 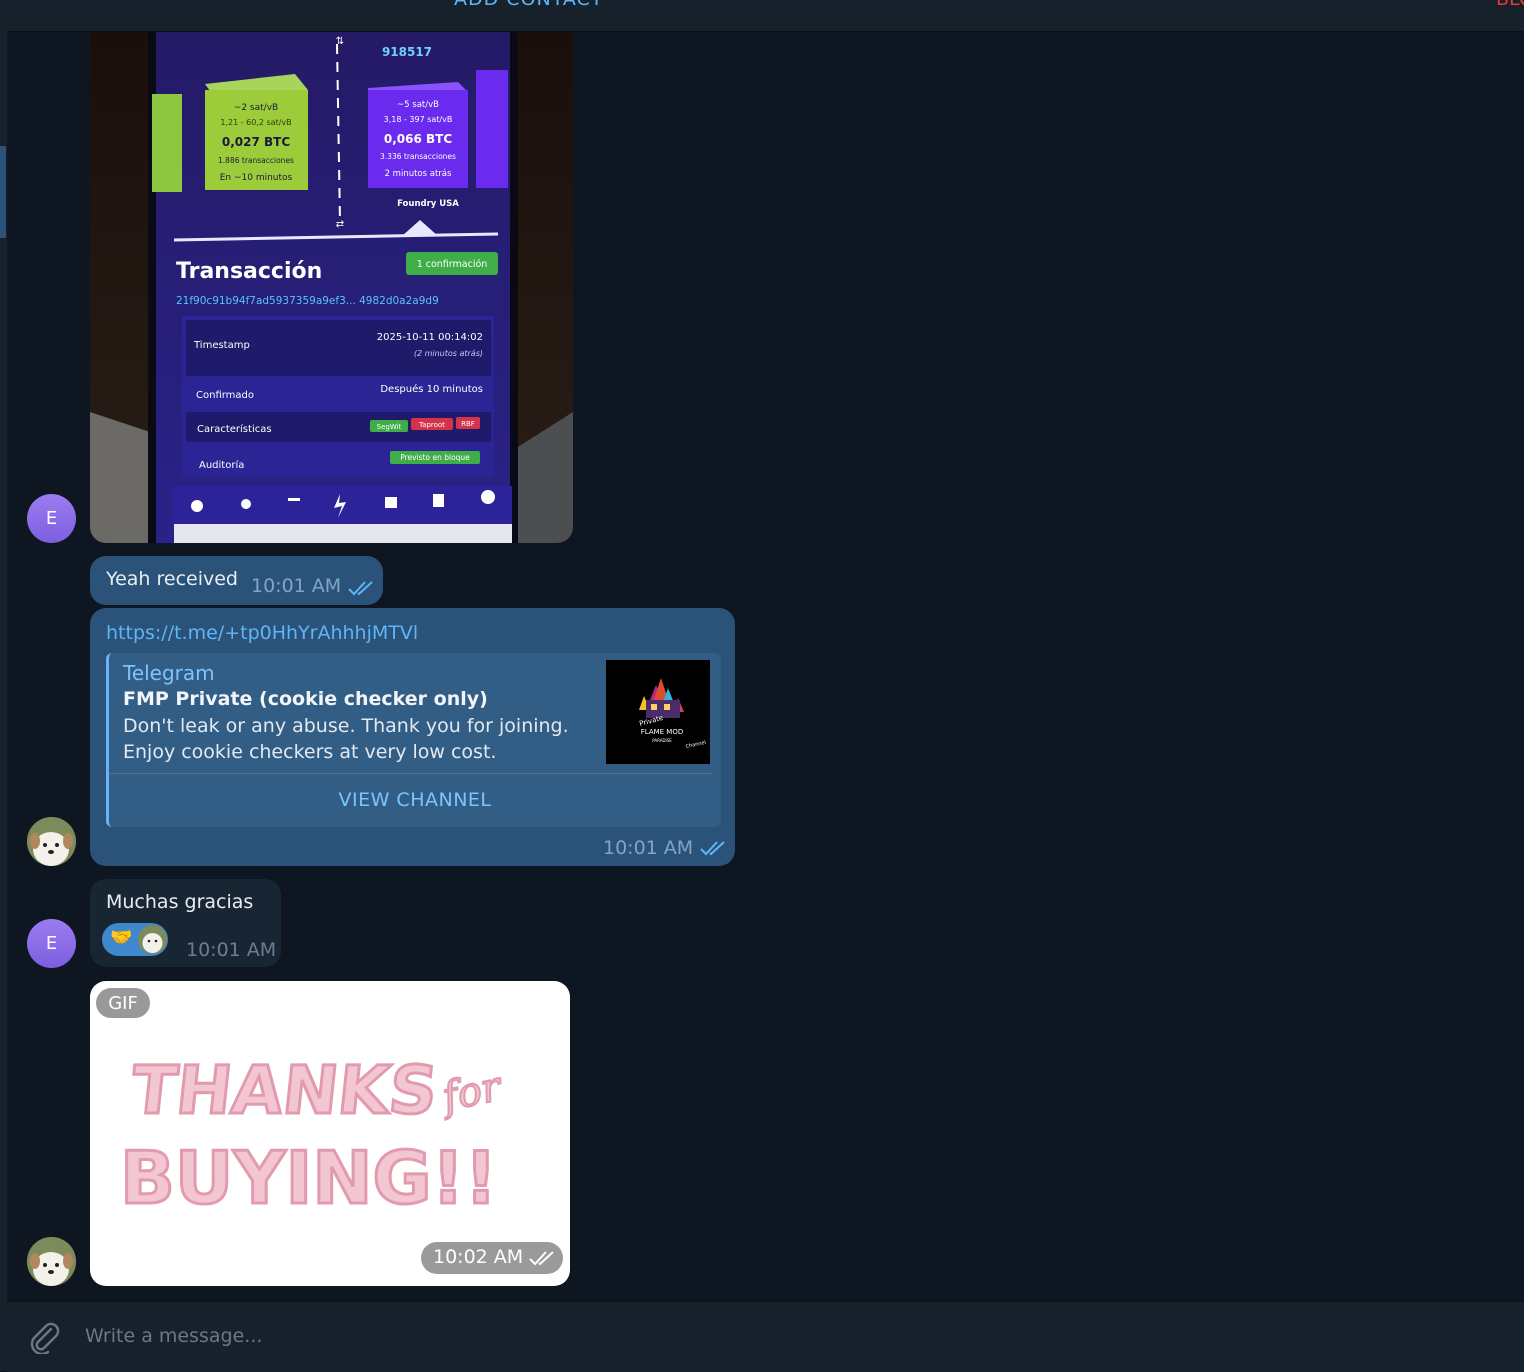 What do you see at coordinates (468, 424) in the screenshot?
I see `photo-tag-rbf: RBF` at bounding box center [468, 424].